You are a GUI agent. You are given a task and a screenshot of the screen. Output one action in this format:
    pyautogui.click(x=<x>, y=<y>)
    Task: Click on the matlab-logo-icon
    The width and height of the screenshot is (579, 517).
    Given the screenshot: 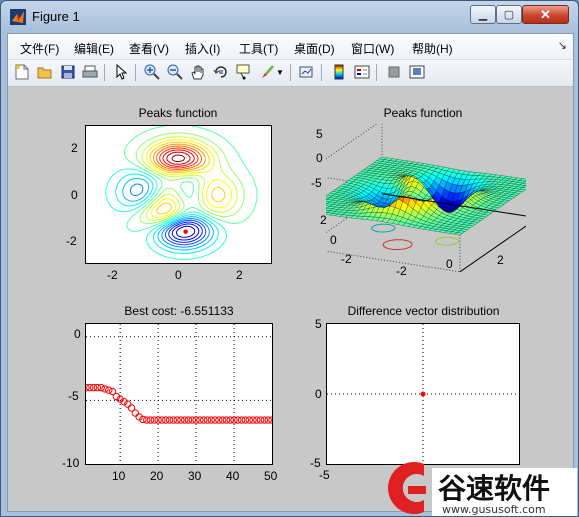 What is the action you would take?
    pyautogui.click(x=18, y=17)
    